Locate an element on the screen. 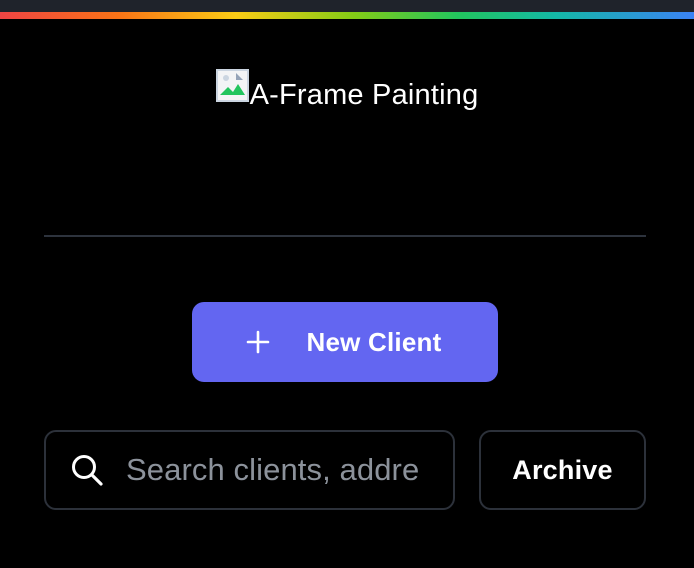  top-bar is located at coordinates (347, 6).